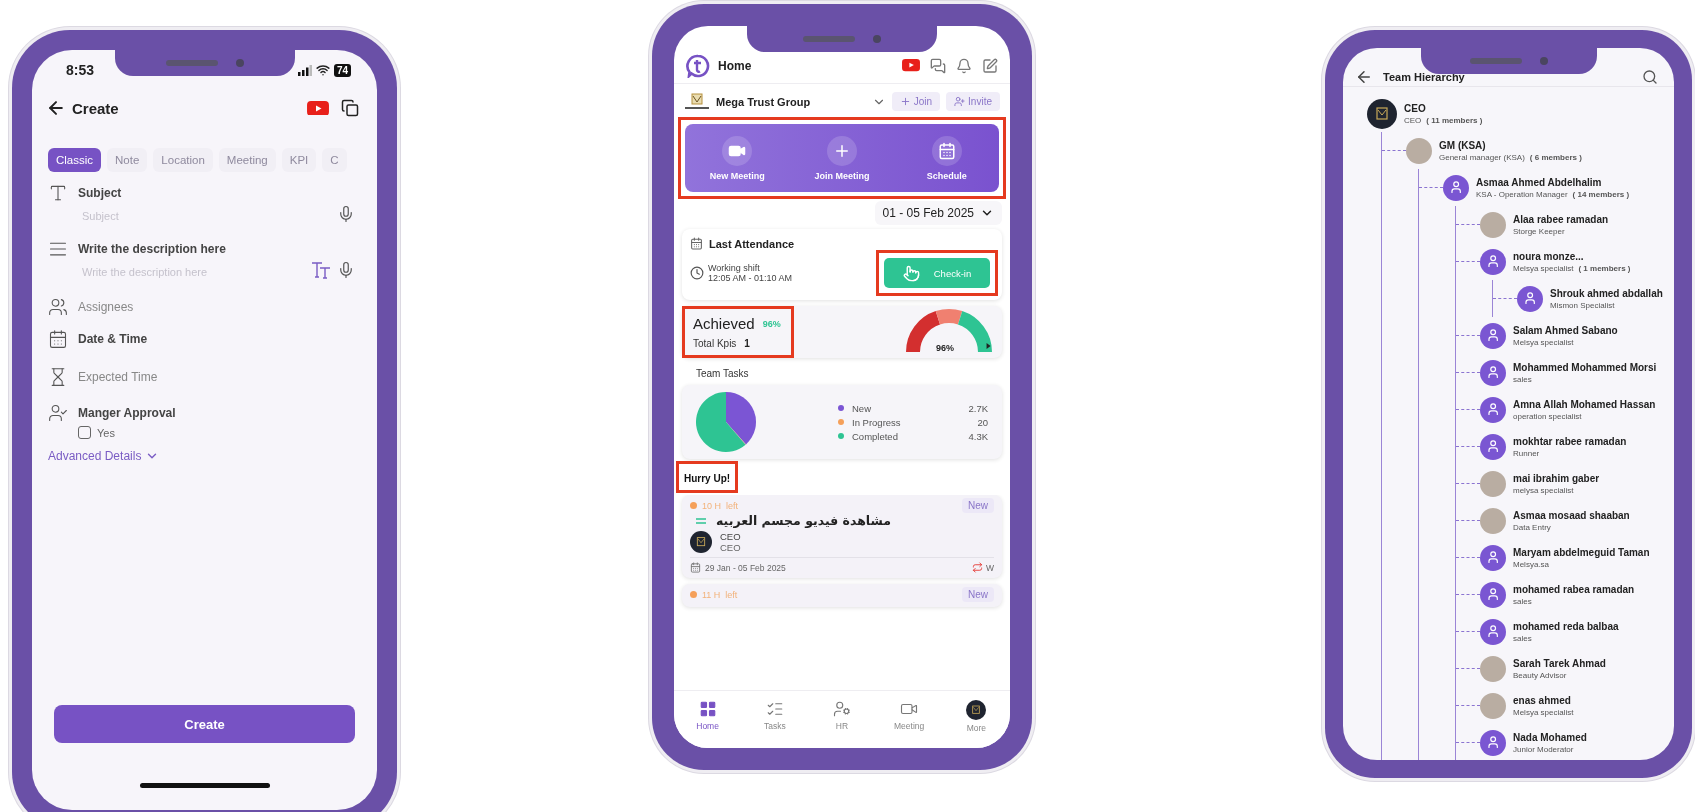 The height and width of the screenshot is (812, 1695). What do you see at coordinates (989, 567) in the screenshot?
I see `repeat-frequency: W` at bounding box center [989, 567].